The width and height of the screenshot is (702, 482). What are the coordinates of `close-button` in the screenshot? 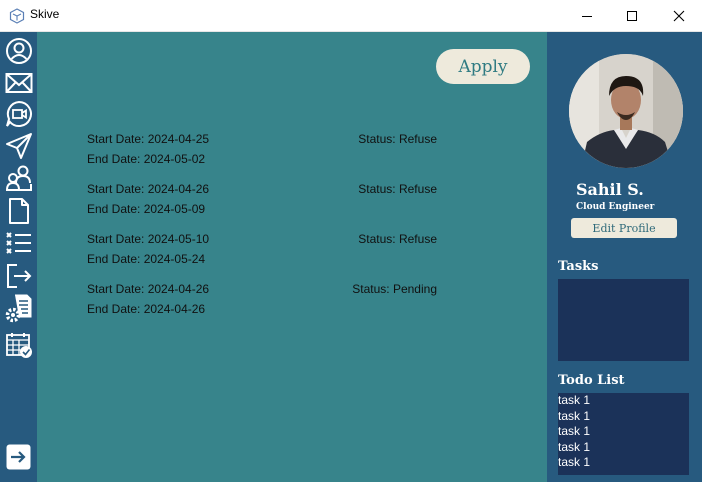 It's located at (679, 15).